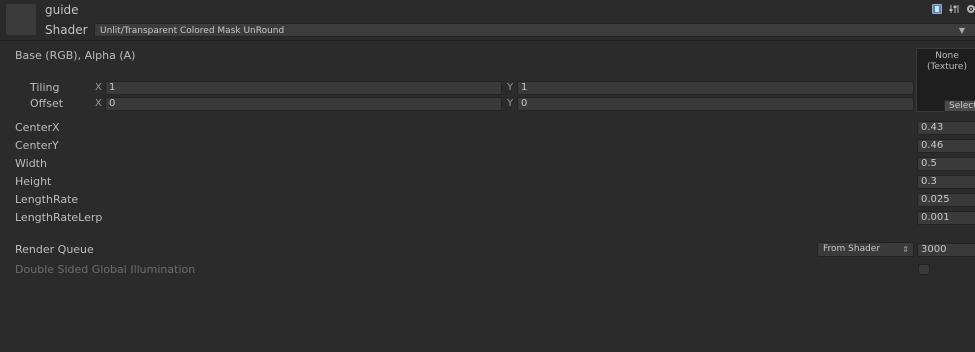 This screenshot has width=975, height=352. I want to click on help-icon, so click(937, 9).